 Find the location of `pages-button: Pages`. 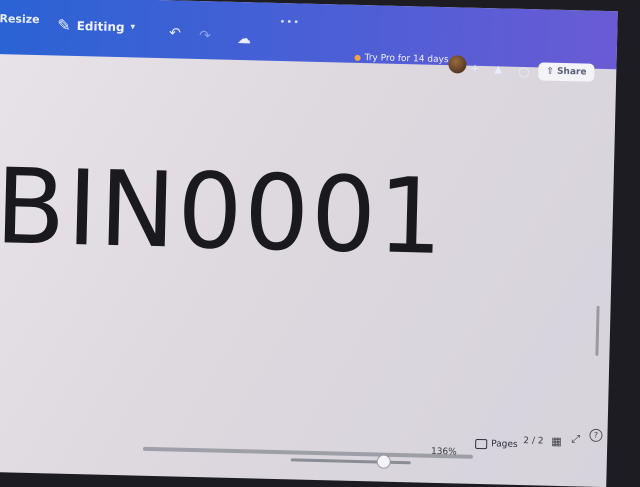

pages-button: Pages is located at coordinates (496, 444).